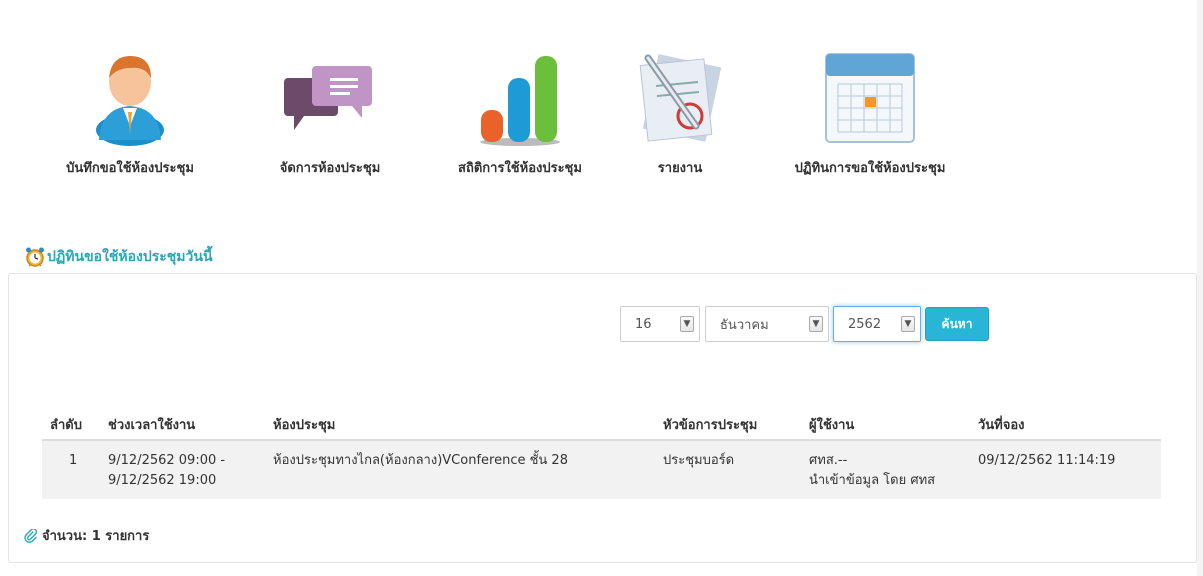 The image size is (1203, 576). Describe the element at coordinates (330, 168) in the screenshot. I see `menu-label: จัดการห้องประชุม` at that location.